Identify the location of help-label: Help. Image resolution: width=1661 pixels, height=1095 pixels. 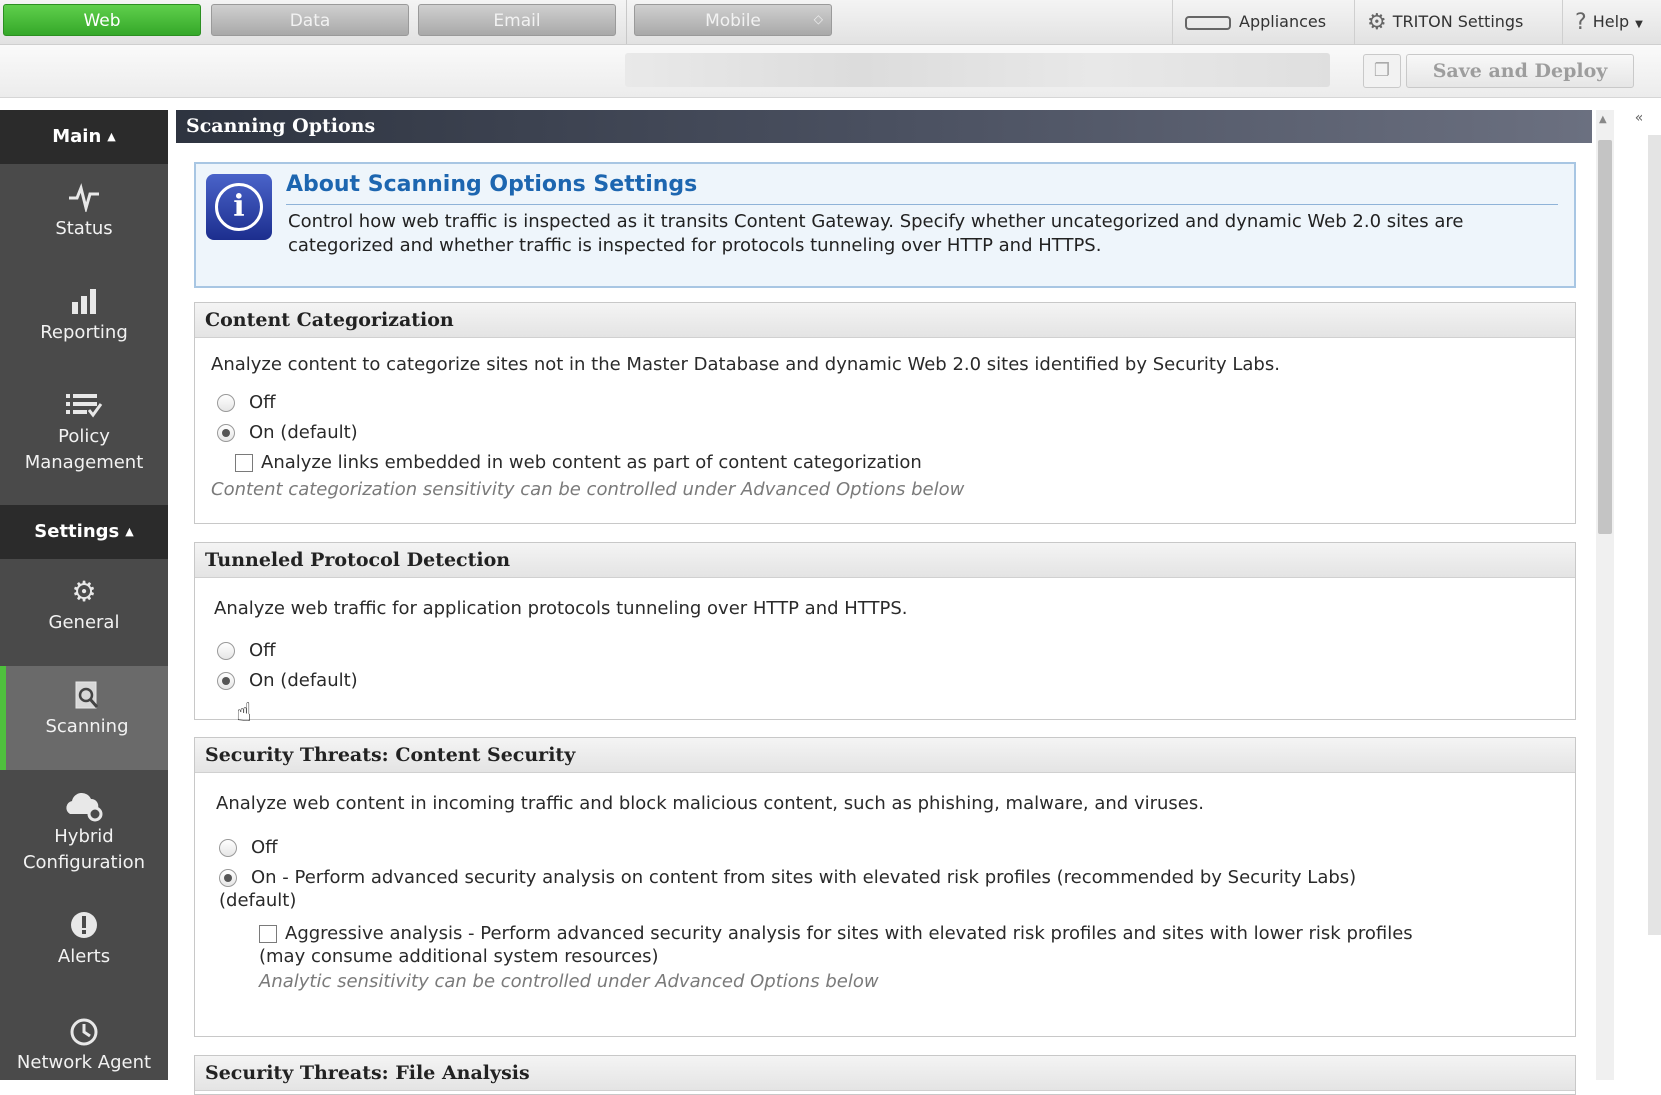
(1611, 21).